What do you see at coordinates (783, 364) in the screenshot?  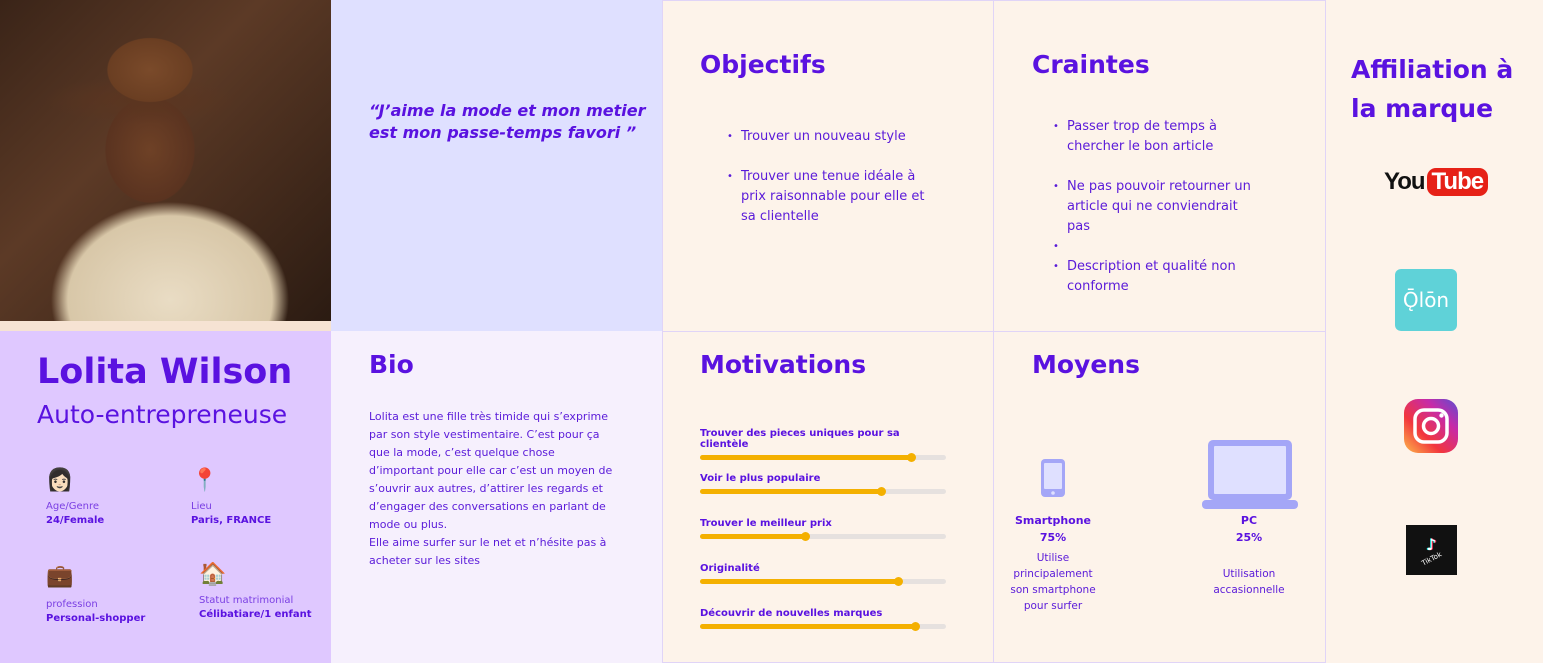 I see `motivations-title: Motivations` at bounding box center [783, 364].